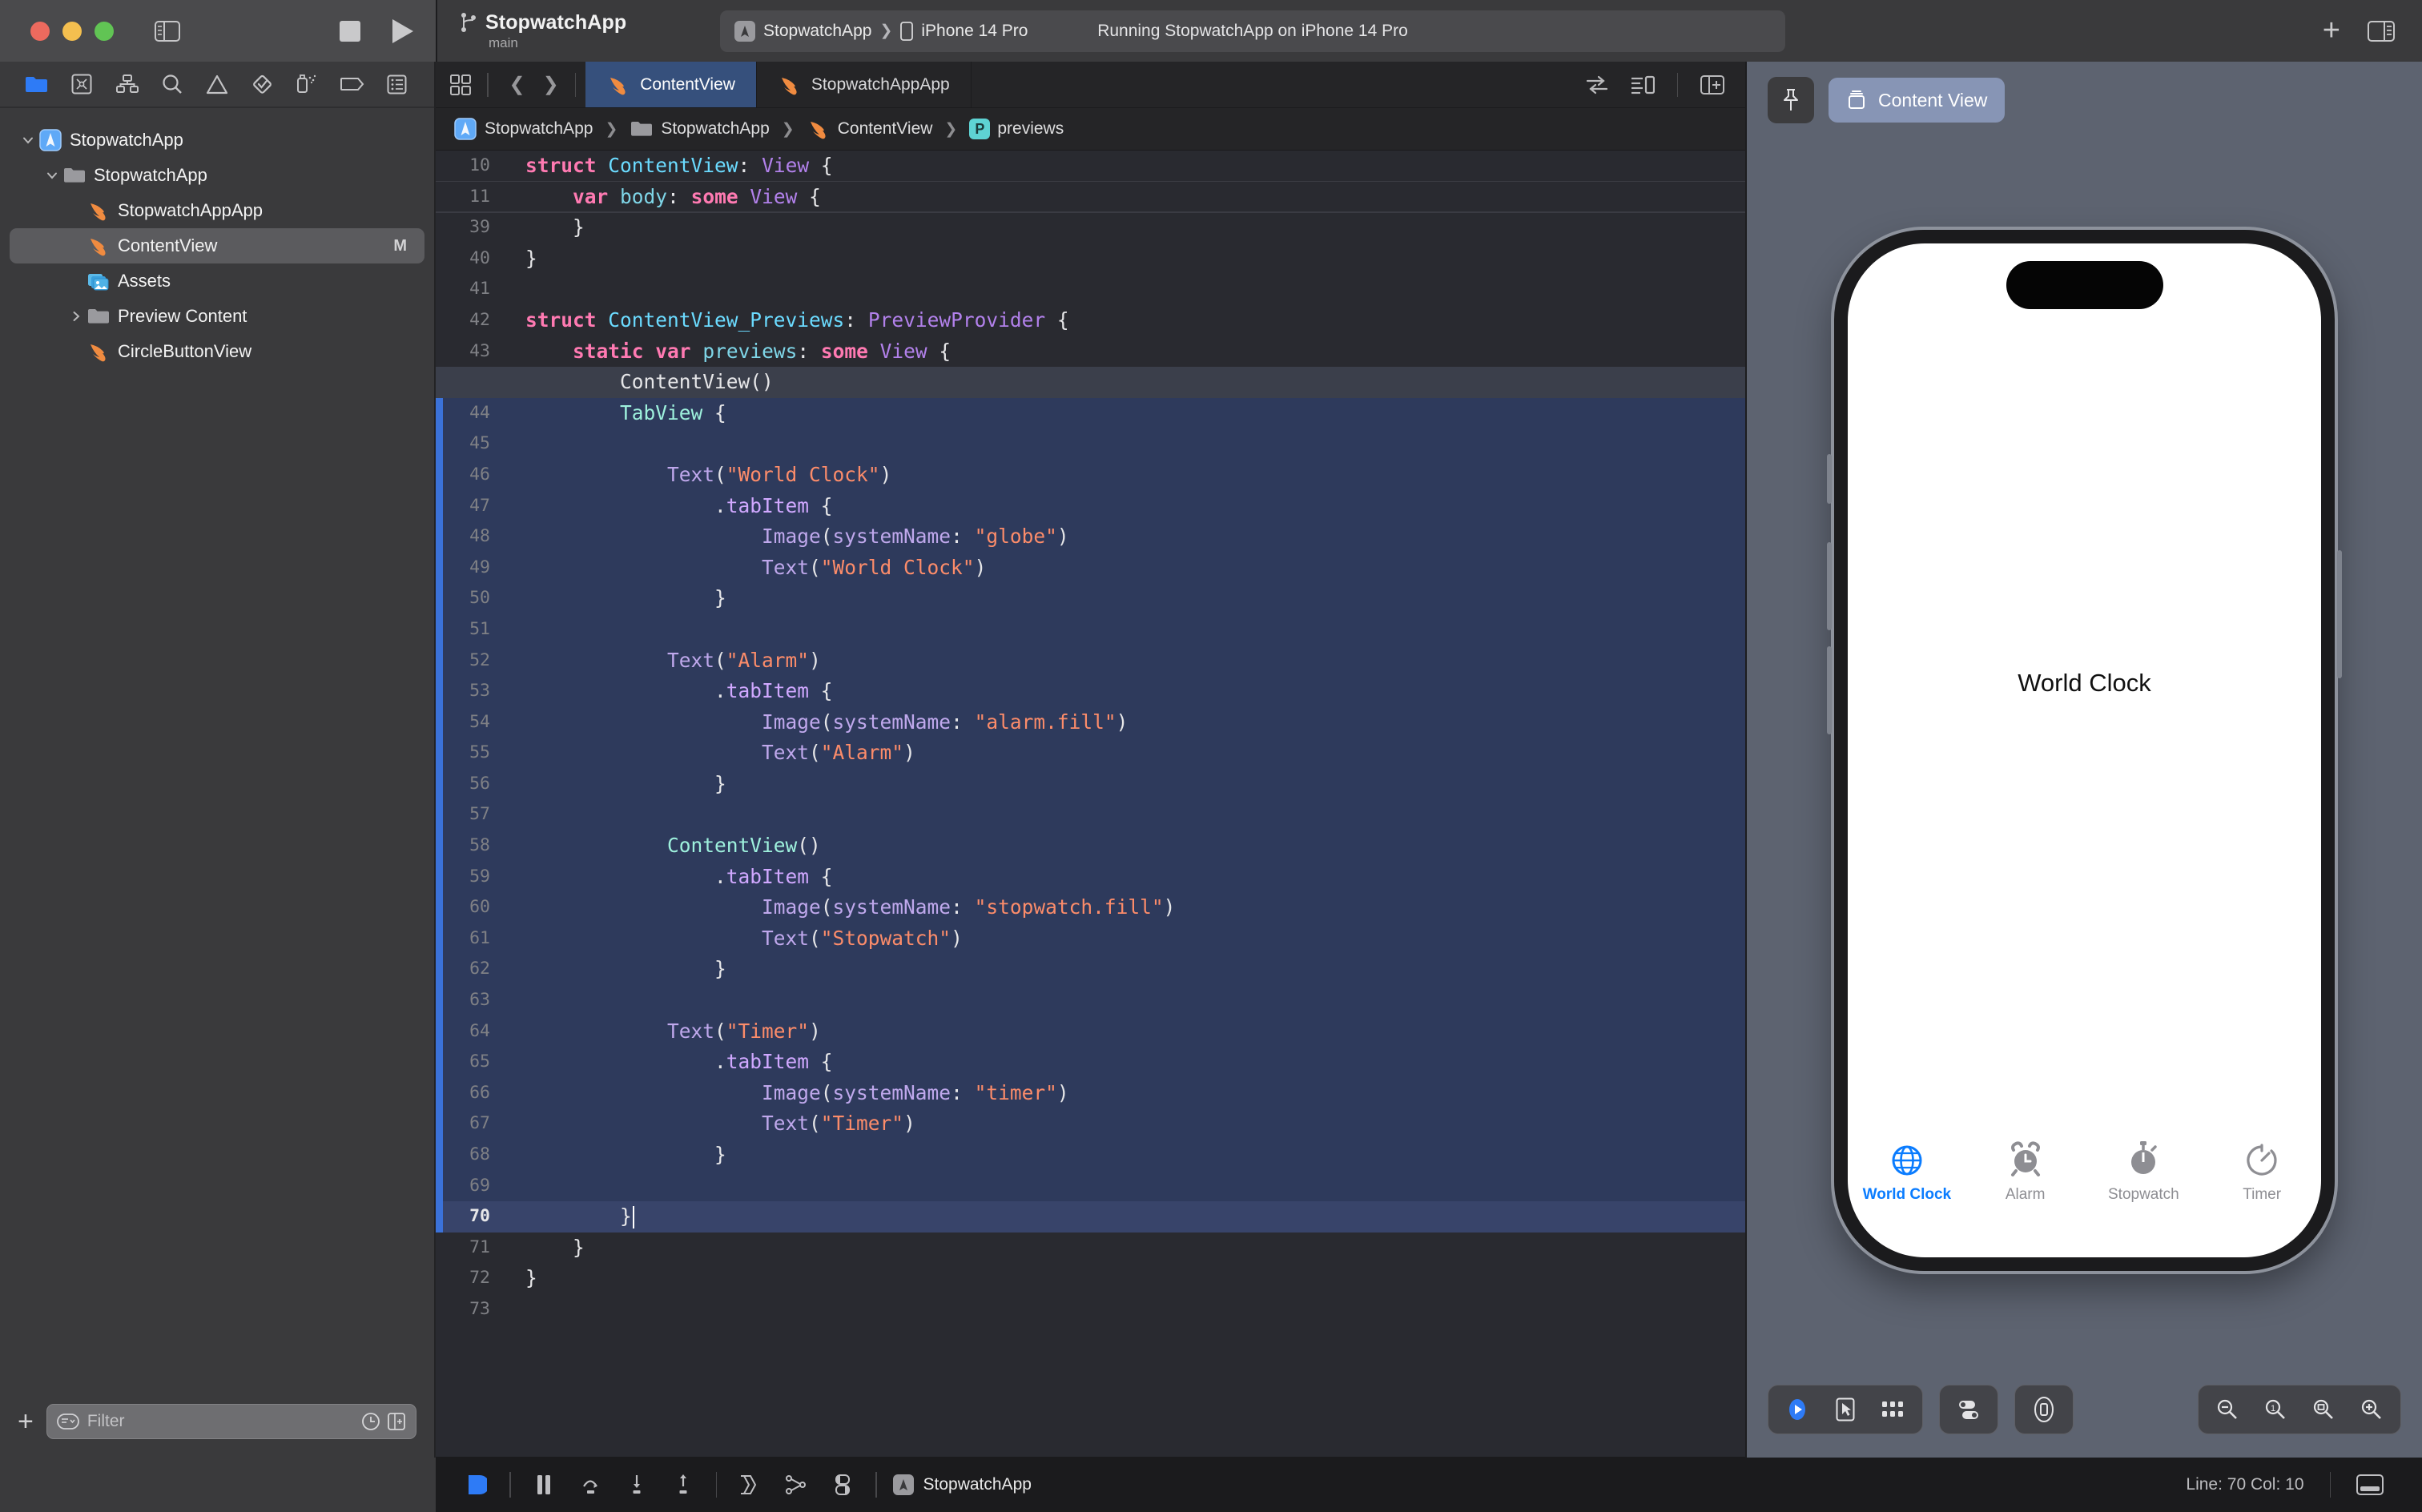 The image size is (2422, 1512). I want to click on add-icon: +, so click(2331, 30).